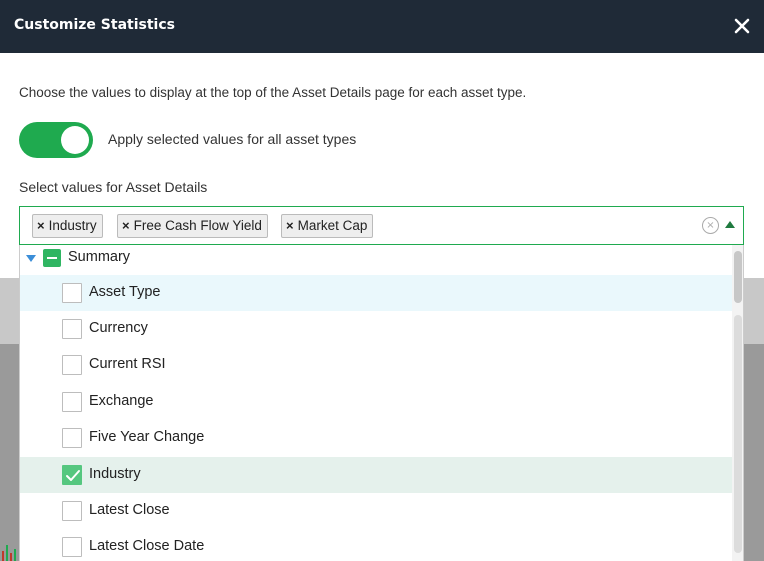 This screenshot has height=561, width=764. I want to click on chip-label: Free Cash Flow Yield, so click(197, 225).